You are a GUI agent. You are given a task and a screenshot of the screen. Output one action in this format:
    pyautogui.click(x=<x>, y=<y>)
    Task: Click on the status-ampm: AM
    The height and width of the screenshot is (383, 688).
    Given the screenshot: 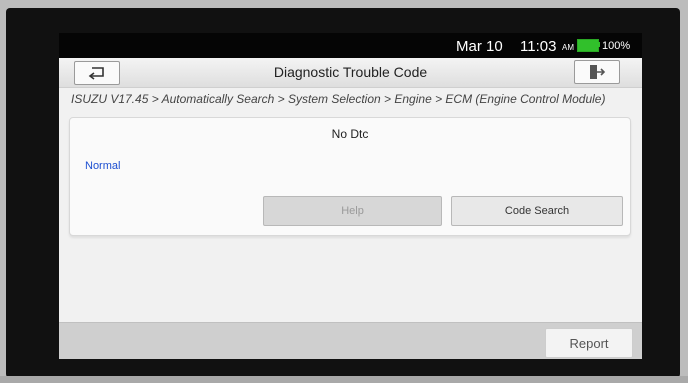 What is the action you would take?
    pyautogui.click(x=568, y=47)
    